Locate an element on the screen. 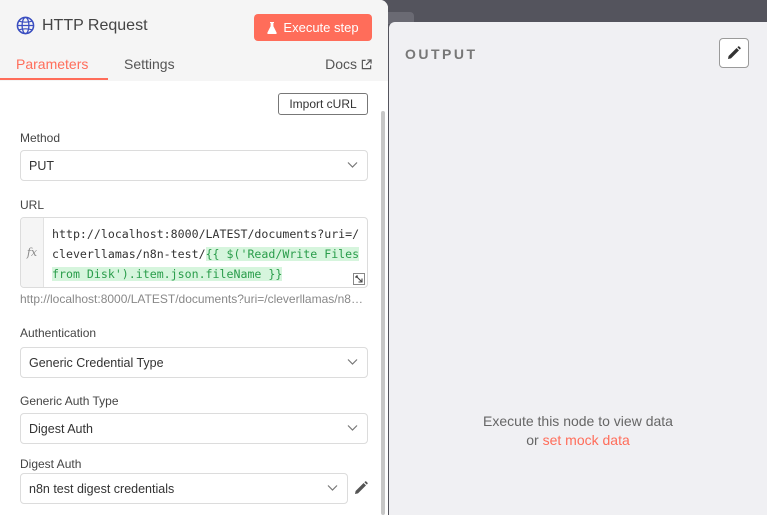 The width and height of the screenshot is (767, 515). node-title-row: HTTP Request is located at coordinates (82, 25).